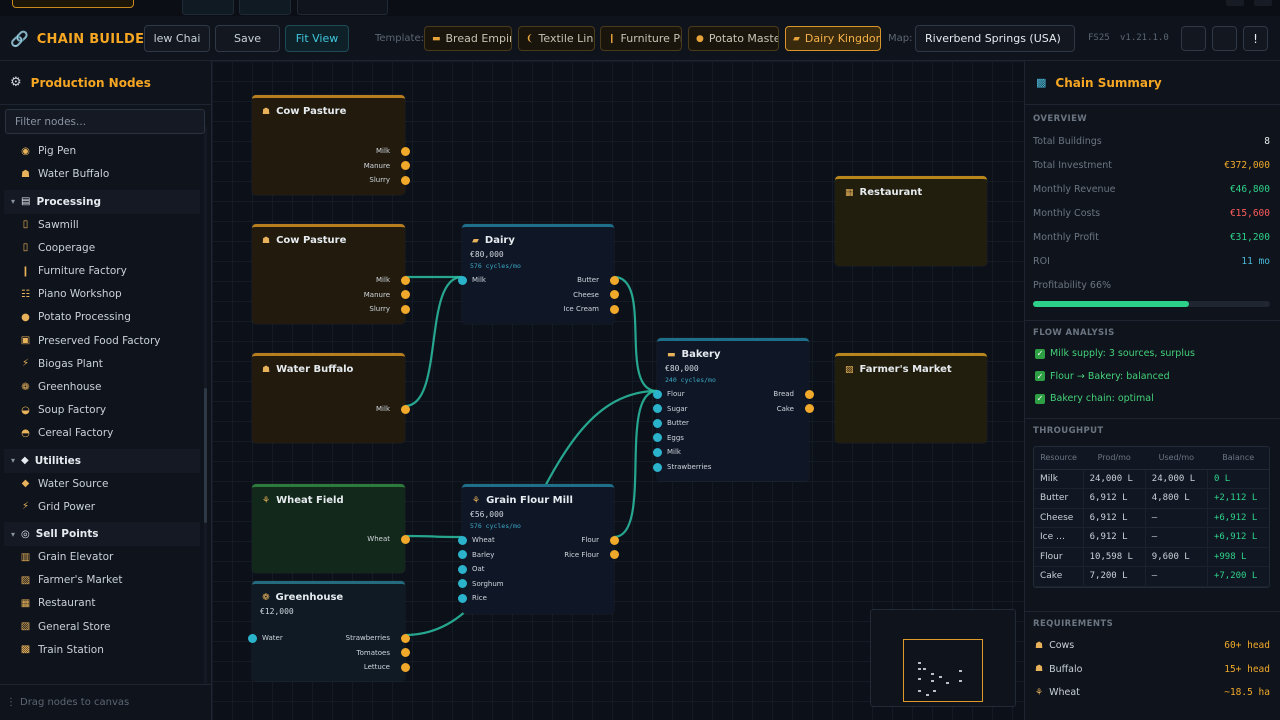 The height and width of the screenshot is (720, 1280). I want to click on category-utilities: ▾ ◆ Utilities, so click(102, 460).